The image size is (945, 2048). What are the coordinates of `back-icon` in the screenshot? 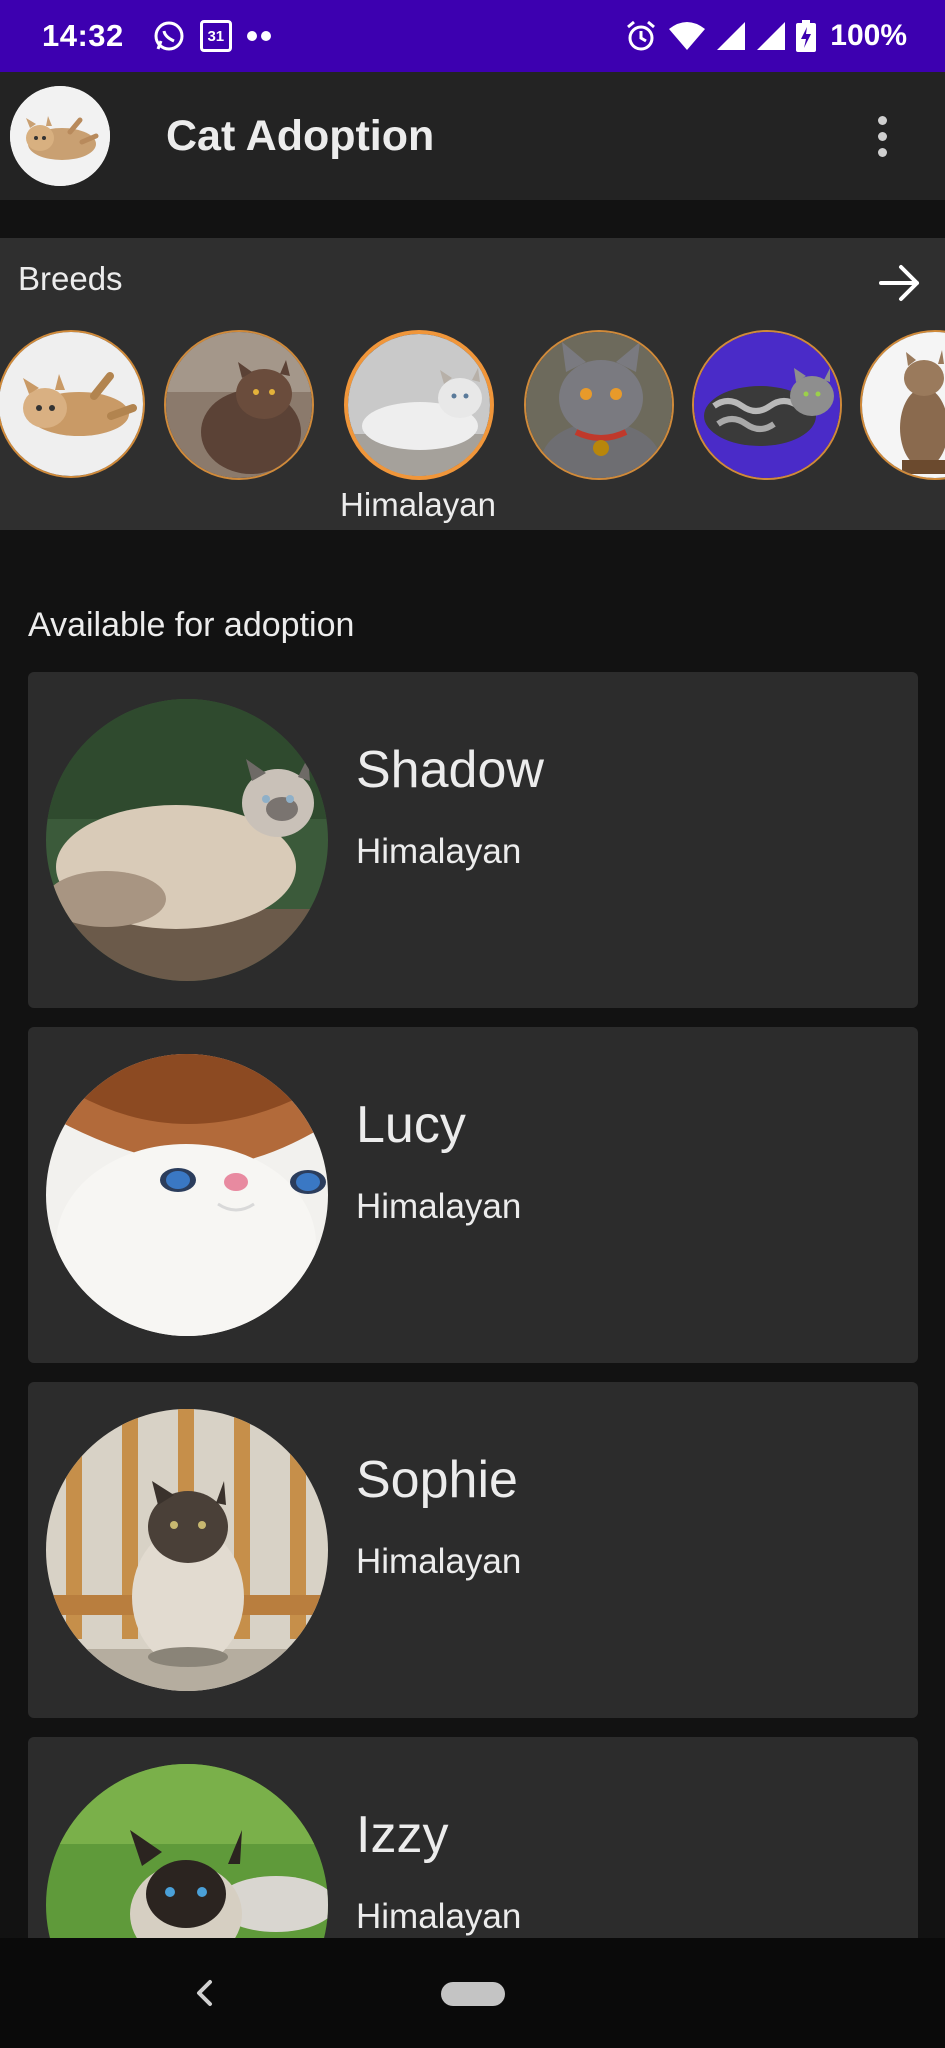 It's located at (205, 1993).